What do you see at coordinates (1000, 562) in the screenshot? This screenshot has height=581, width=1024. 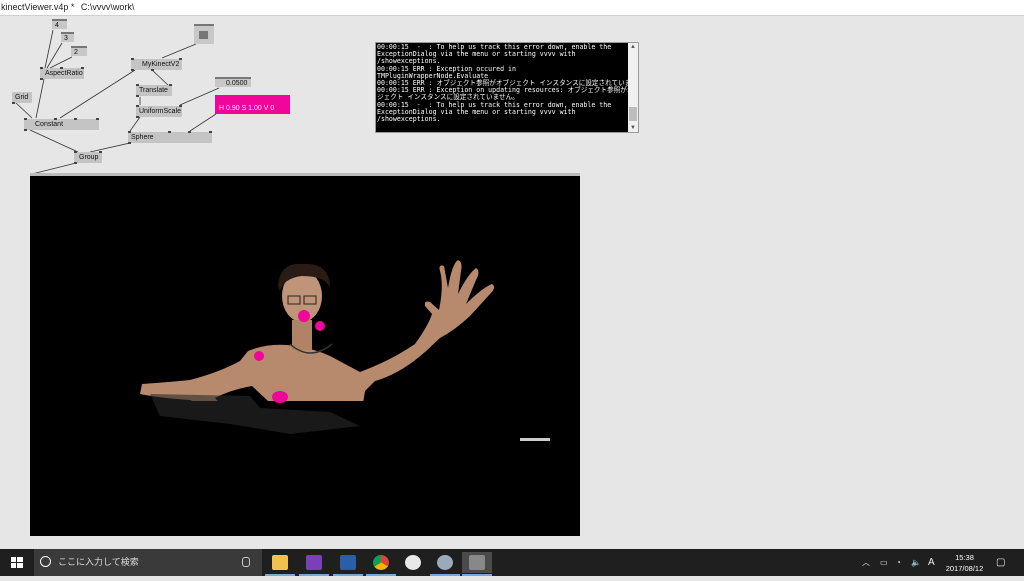 I see `notification-icon: ▢` at bounding box center [1000, 562].